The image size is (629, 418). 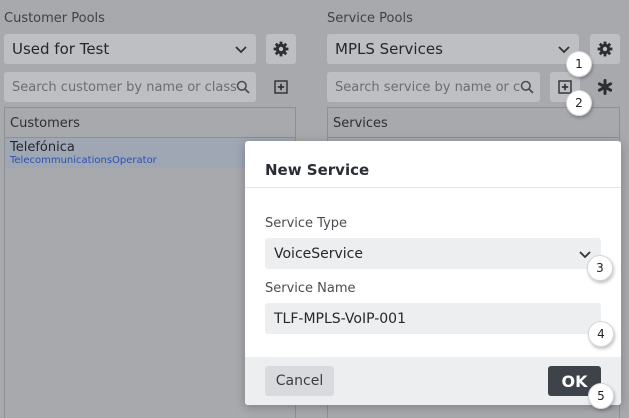 I want to click on customers-panel-header: Customers, so click(x=150, y=123).